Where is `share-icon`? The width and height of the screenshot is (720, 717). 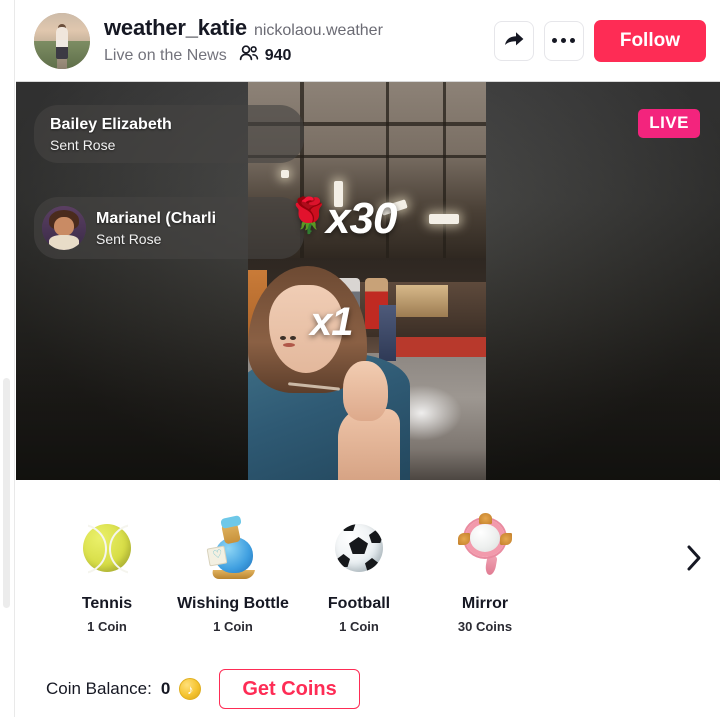 share-icon is located at coordinates (514, 40).